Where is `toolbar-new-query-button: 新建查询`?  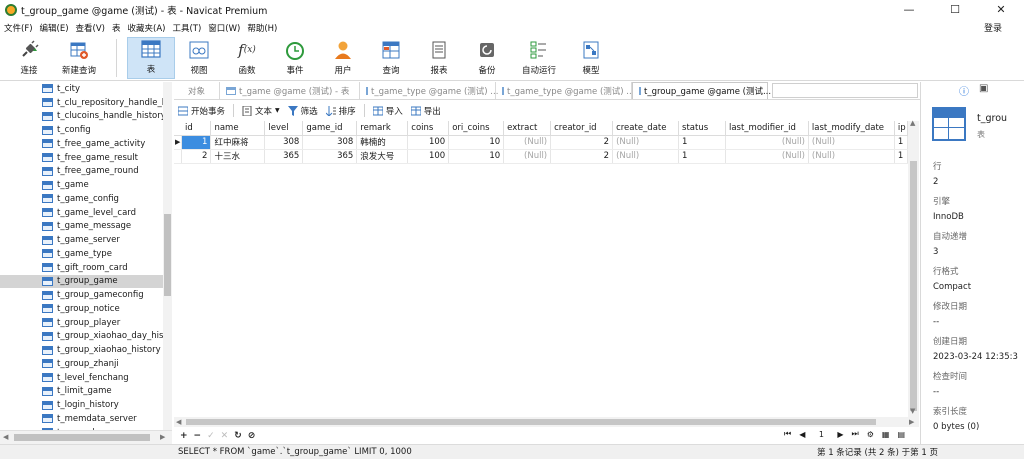 toolbar-new-query-button: 新建查询 is located at coordinates (79, 58).